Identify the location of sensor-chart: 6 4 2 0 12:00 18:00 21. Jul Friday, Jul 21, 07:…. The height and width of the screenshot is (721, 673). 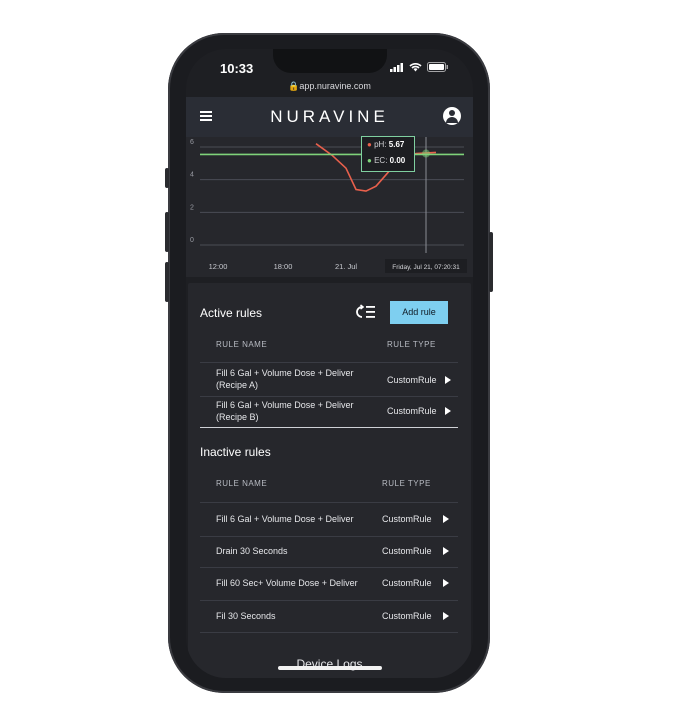
(329, 207).